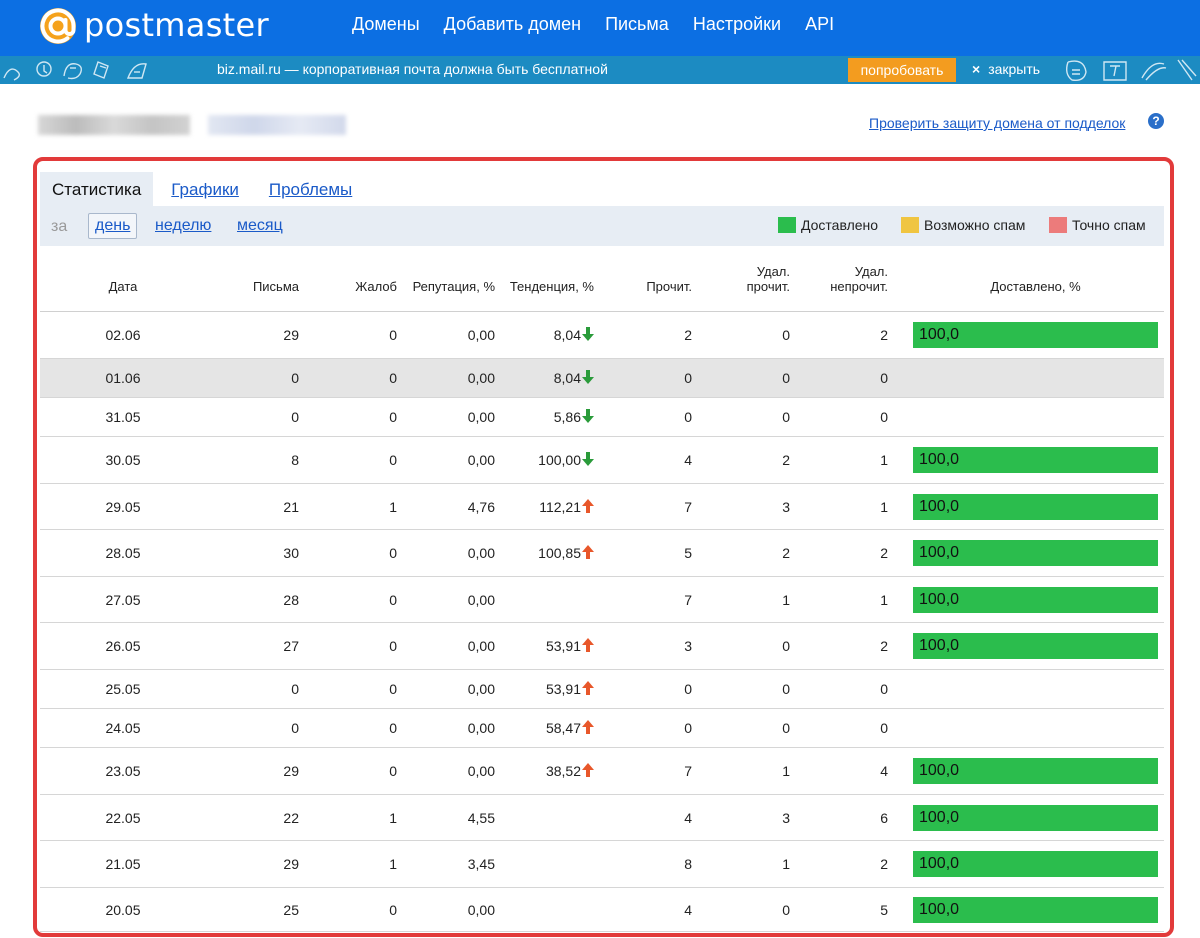  Describe the element at coordinates (602, 378) in the screenshot. I see `table-row: 01.06 0 0 0,00 0 0 0 8,04` at that location.